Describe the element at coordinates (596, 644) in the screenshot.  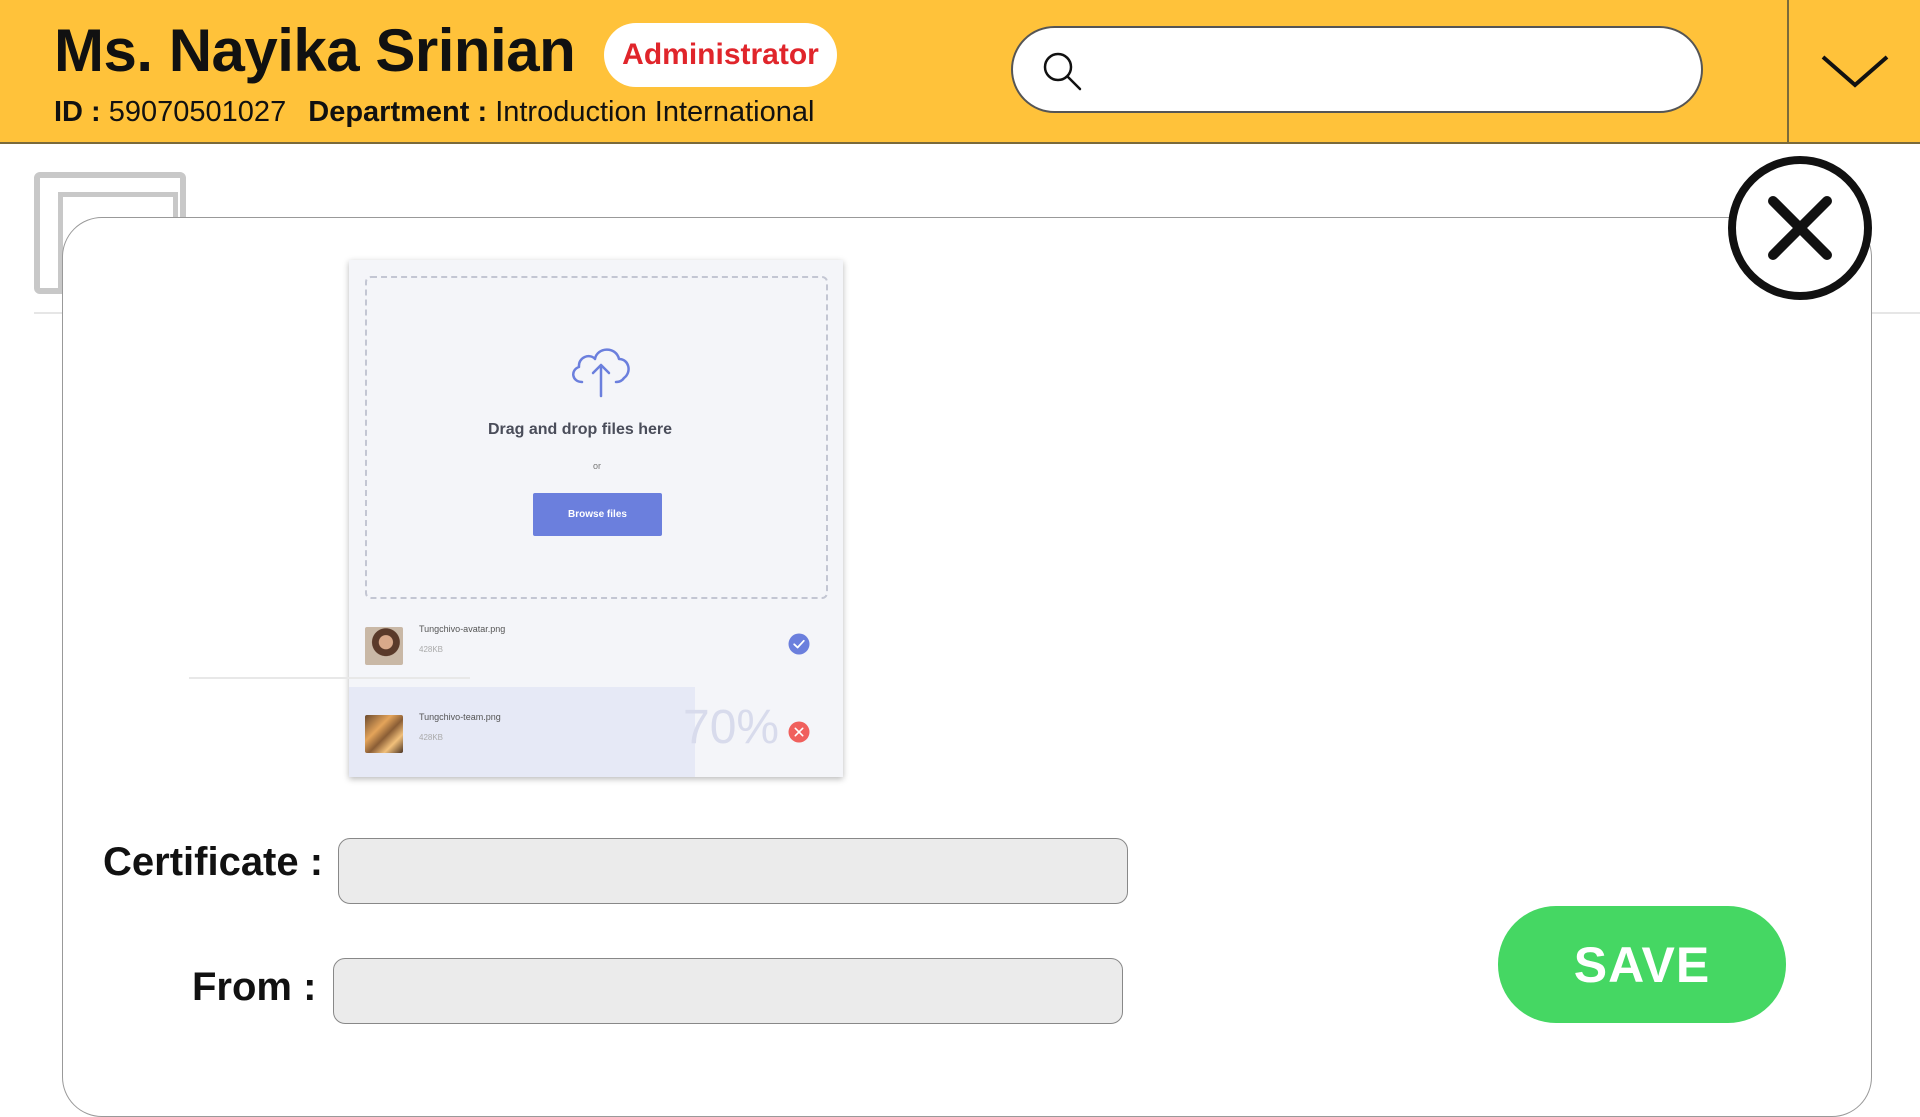
I see `file-list-item: Tungchivo-avatar.png 428KB` at that location.